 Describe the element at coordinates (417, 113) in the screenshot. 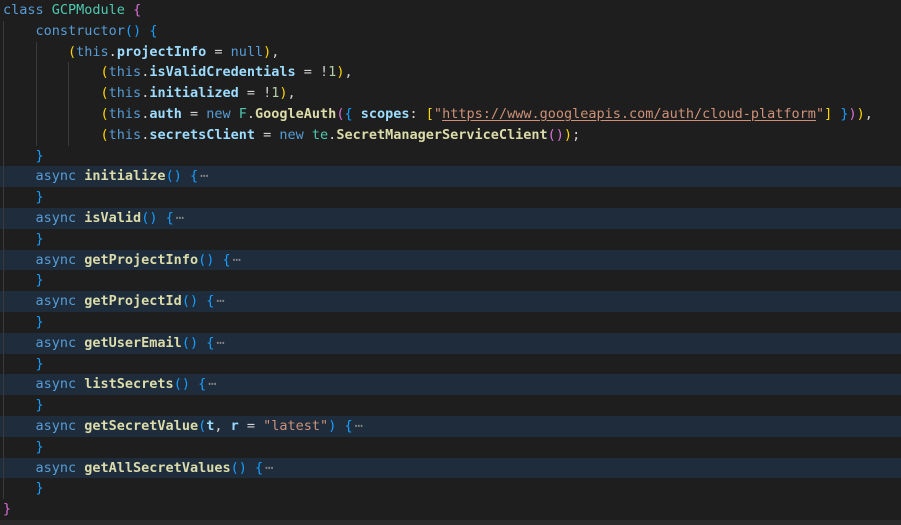

I see `code-token: :` at that location.